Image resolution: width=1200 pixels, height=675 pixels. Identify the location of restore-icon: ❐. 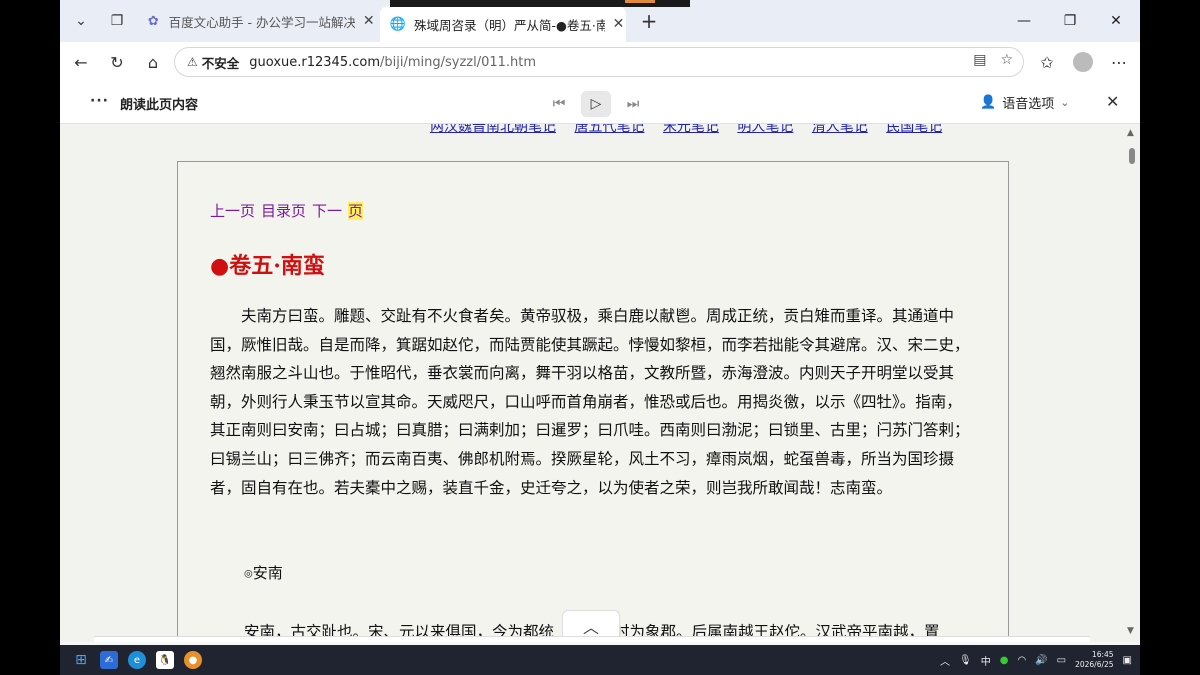
(1070, 21).